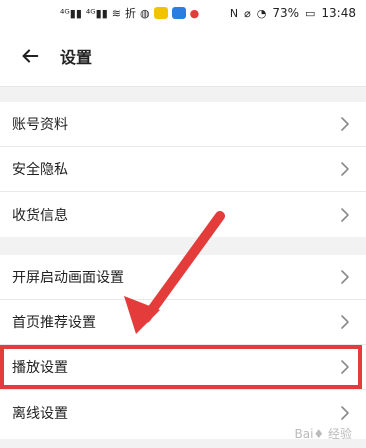 Image resolution: width=366 pixels, height=448 pixels. What do you see at coordinates (40, 125) in the screenshot?
I see `settings-item-label: 账号资料` at bounding box center [40, 125].